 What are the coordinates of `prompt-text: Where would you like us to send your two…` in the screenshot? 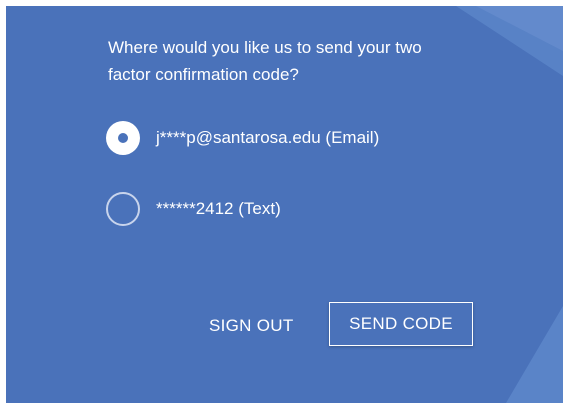 It's located at (308, 61).